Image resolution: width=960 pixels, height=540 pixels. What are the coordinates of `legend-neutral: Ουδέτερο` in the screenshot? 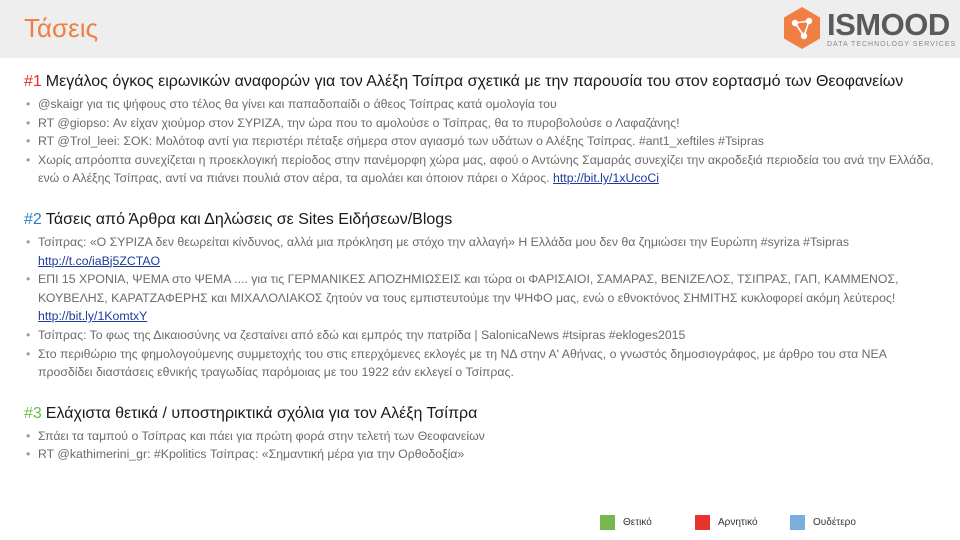 It's located at (823, 522).